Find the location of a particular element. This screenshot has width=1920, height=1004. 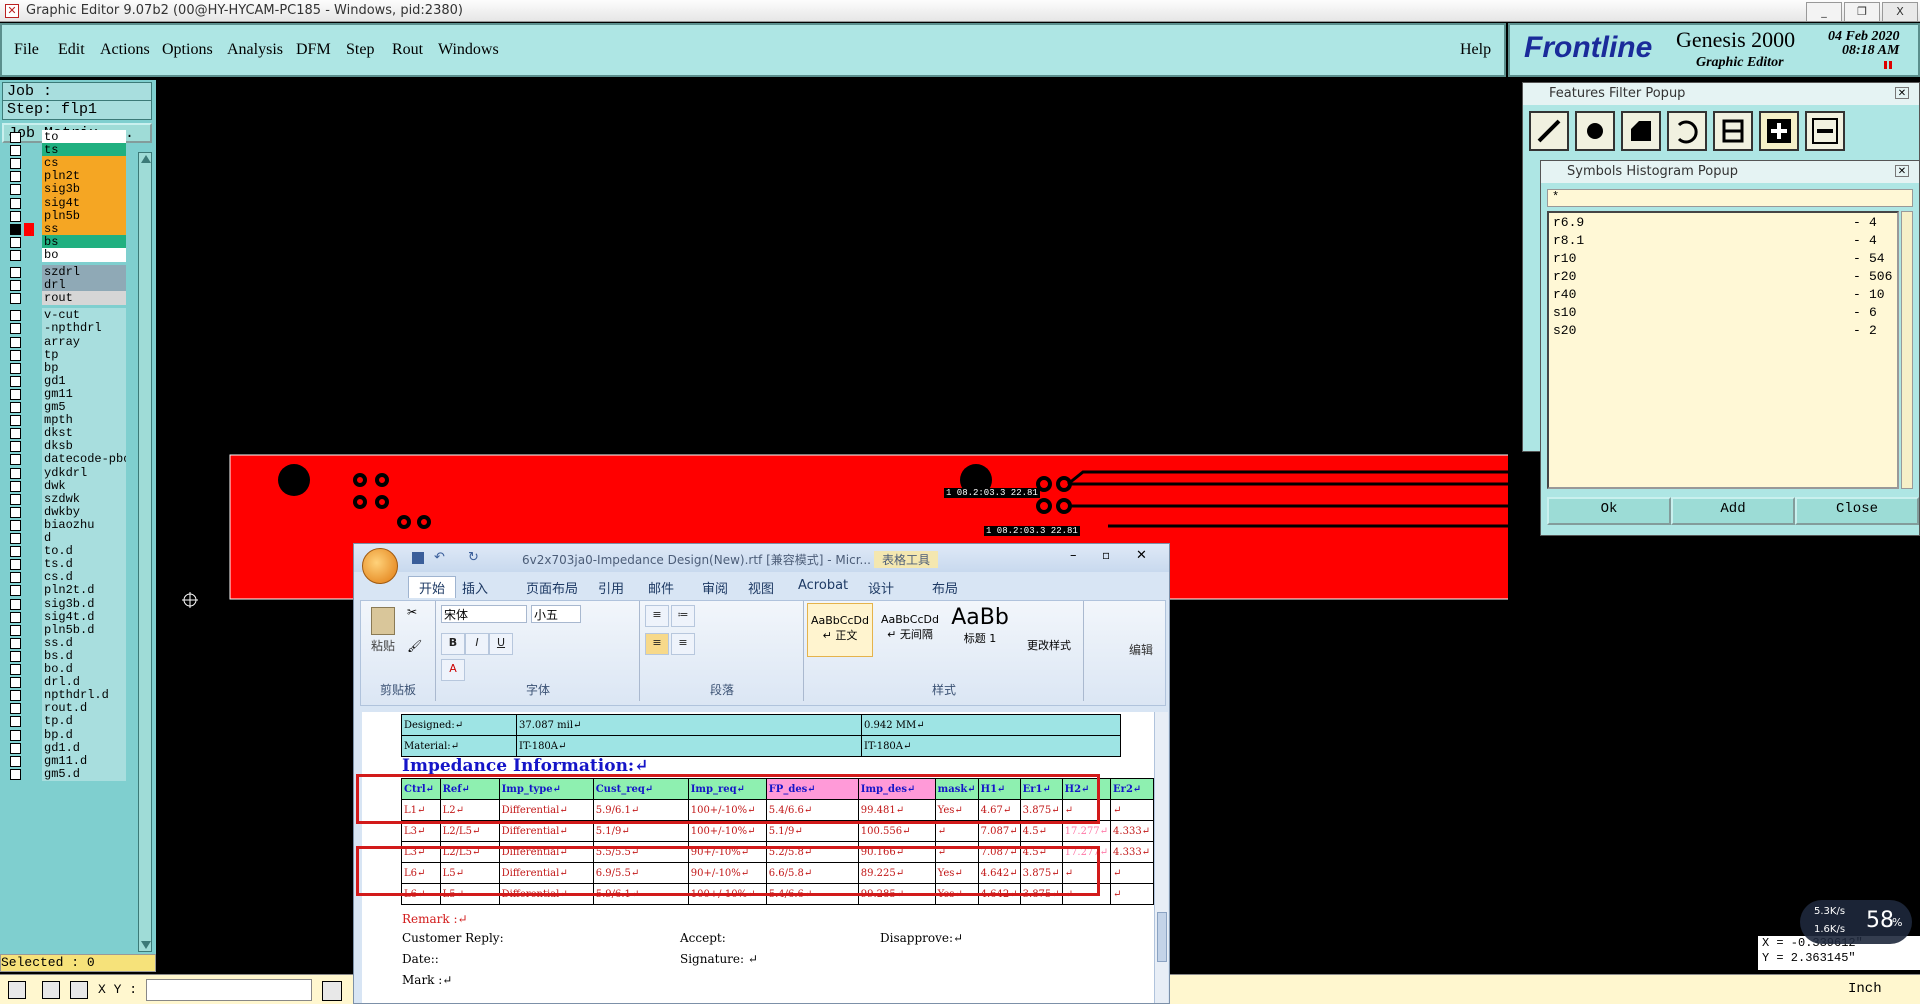

ribbon-tab: 视图 is located at coordinates (761, 587).